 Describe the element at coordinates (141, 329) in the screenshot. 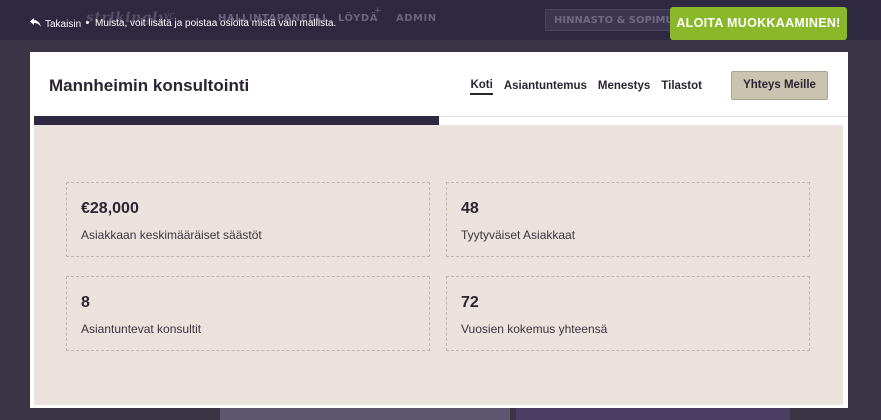

I see `stat-label: Asiantuntevat konsultit` at that location.